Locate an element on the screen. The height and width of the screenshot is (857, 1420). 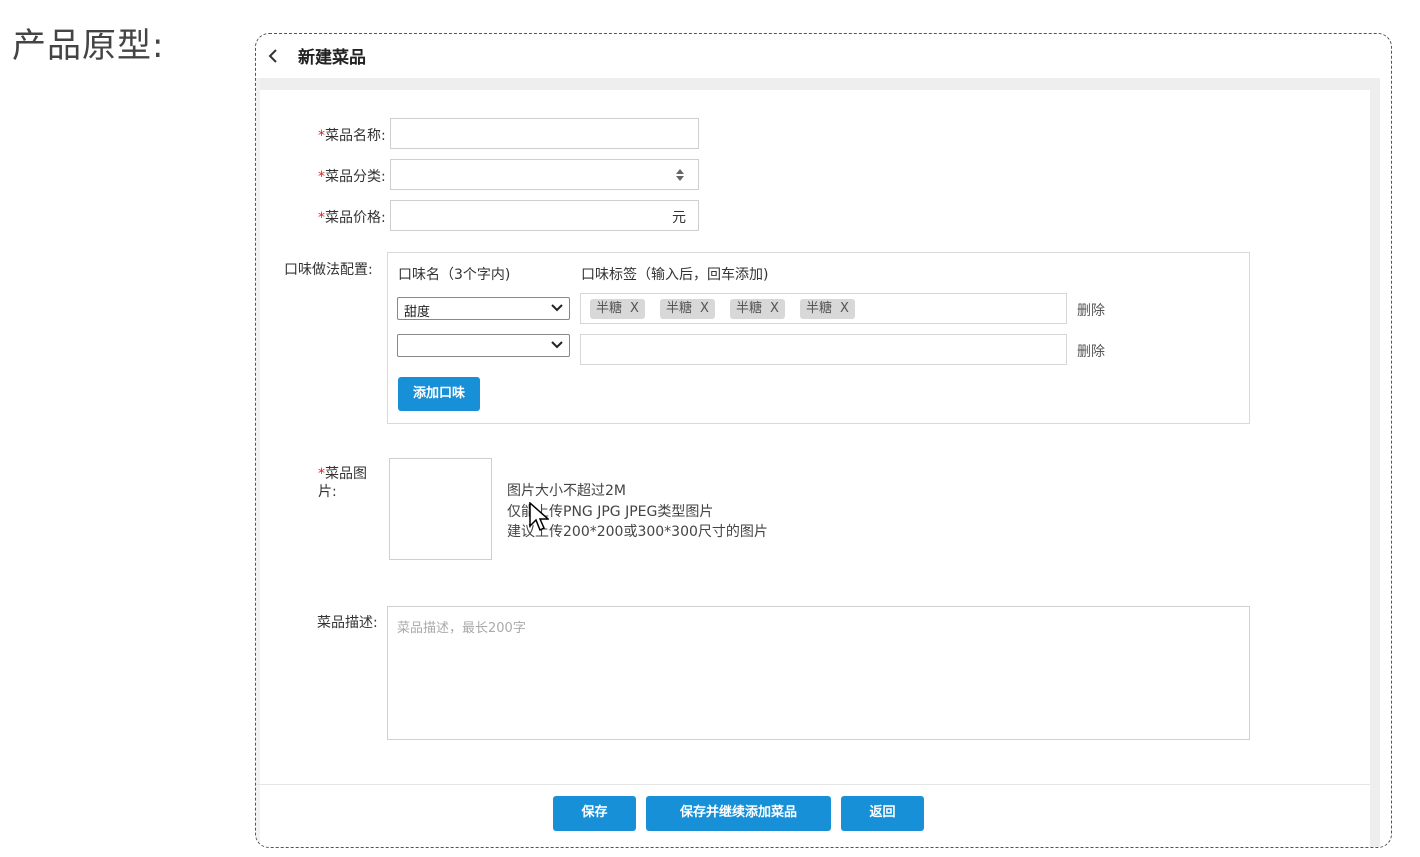
dish-category-label-text: 菜品分类: is located at coordinates (355, 177).